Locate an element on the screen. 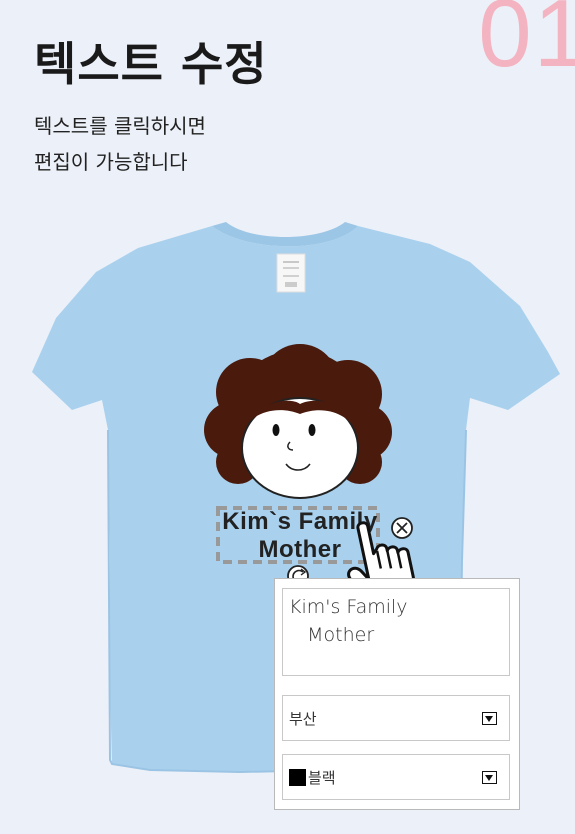 Image resolution: width=575 pixels, height=834 pixels. font-select: 부산 is located at coordinates (396, 718).